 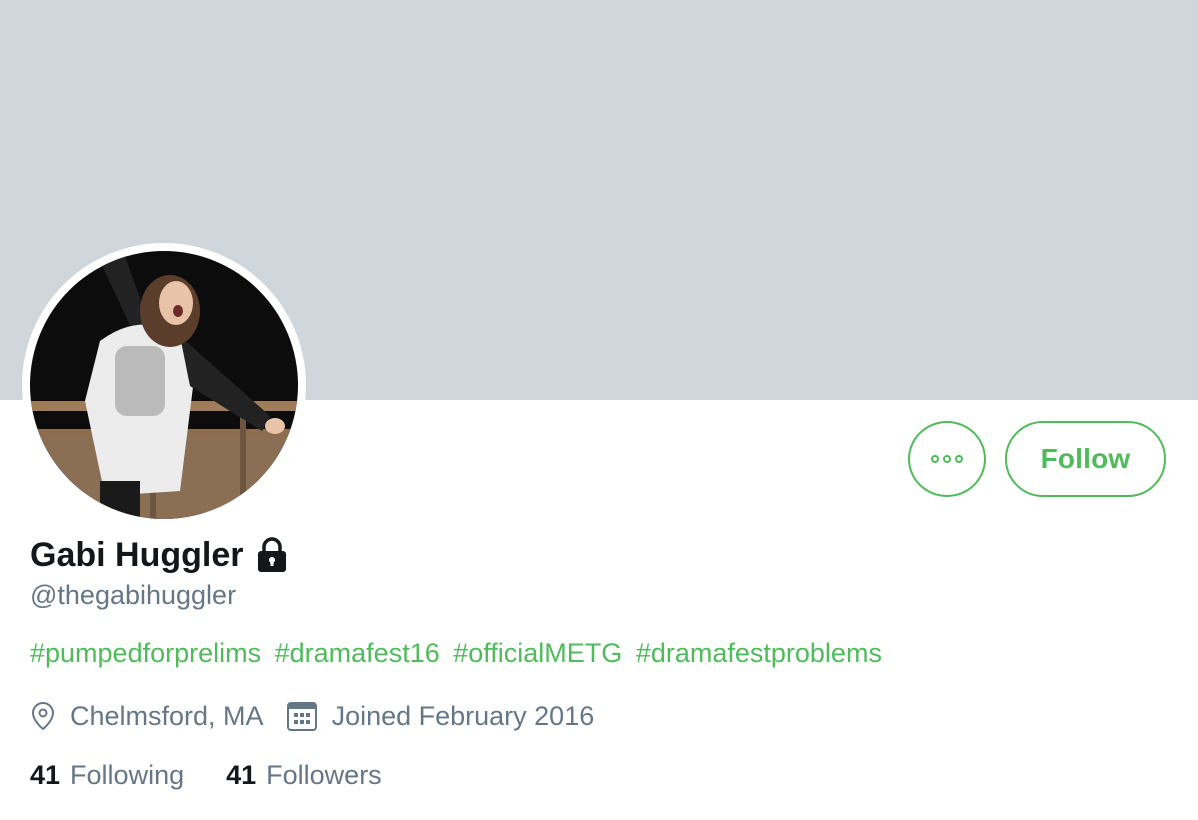 I want to click on join-date-text: Joined February 2016, so click(x=463, y=715).